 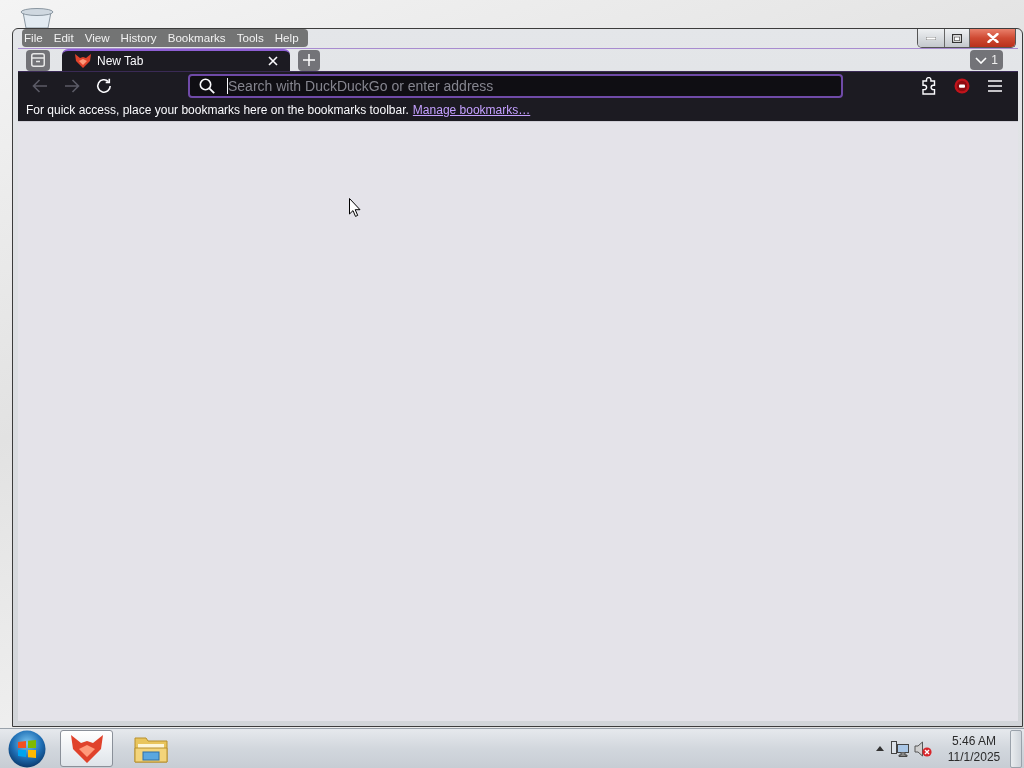 What do you see at coordinates (96, 38) in the screenshot?
I see `menu-item: View` at bounding box center [96, 38].